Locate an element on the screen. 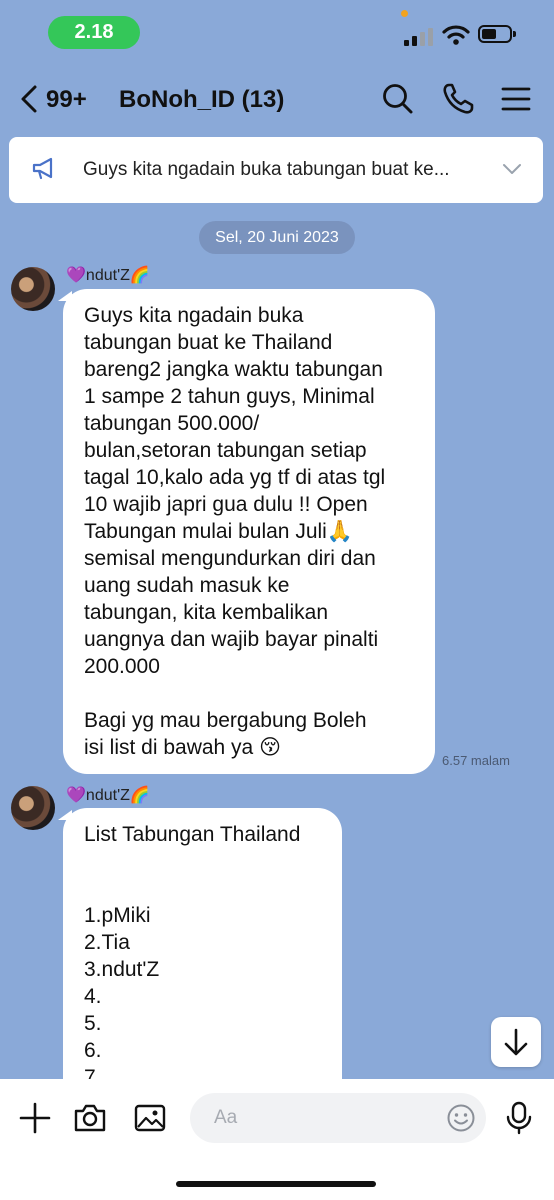 This screenshot has width=554, height=1200. cellular-signal-icon is located at coordinates (420, 37).